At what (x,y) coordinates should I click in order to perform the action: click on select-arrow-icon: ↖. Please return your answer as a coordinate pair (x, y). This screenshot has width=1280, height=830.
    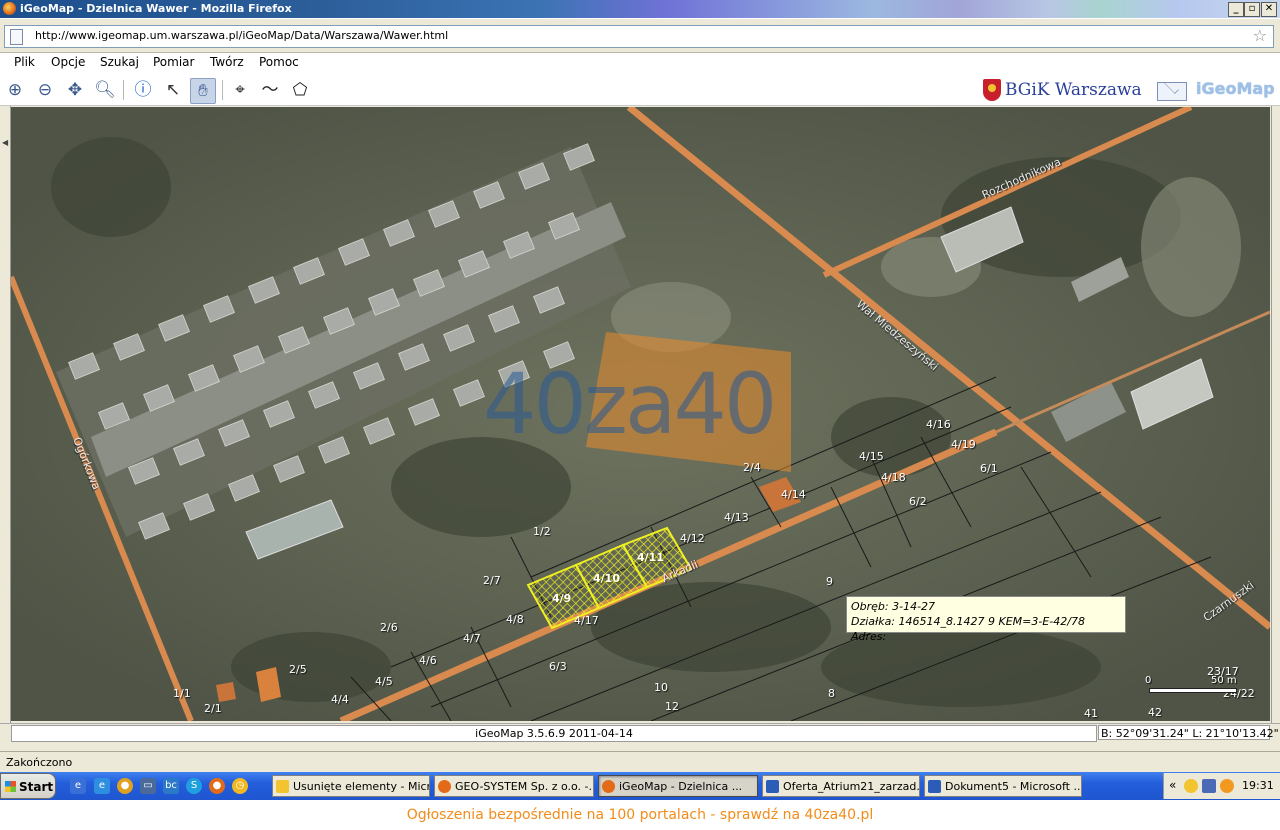
    Looking at the image, I should click on (173, 90).